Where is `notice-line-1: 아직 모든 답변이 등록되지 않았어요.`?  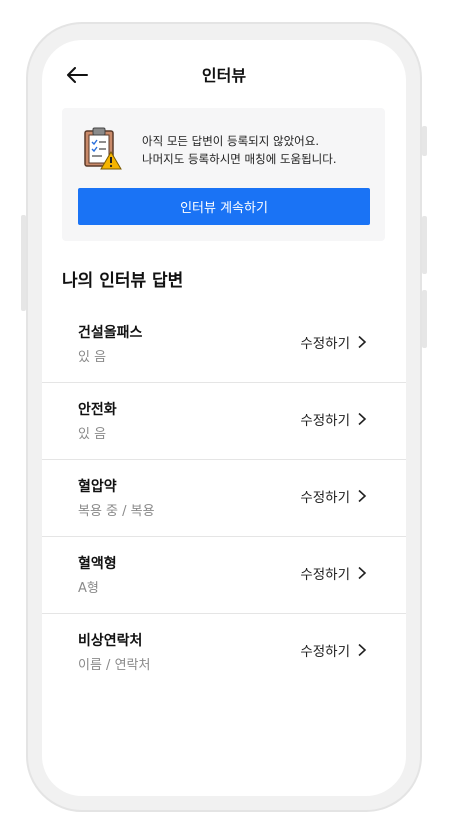
notice-line-1: 아직 모든 답변이 등록되지 않았어요. is located at coordinates (230, 141).